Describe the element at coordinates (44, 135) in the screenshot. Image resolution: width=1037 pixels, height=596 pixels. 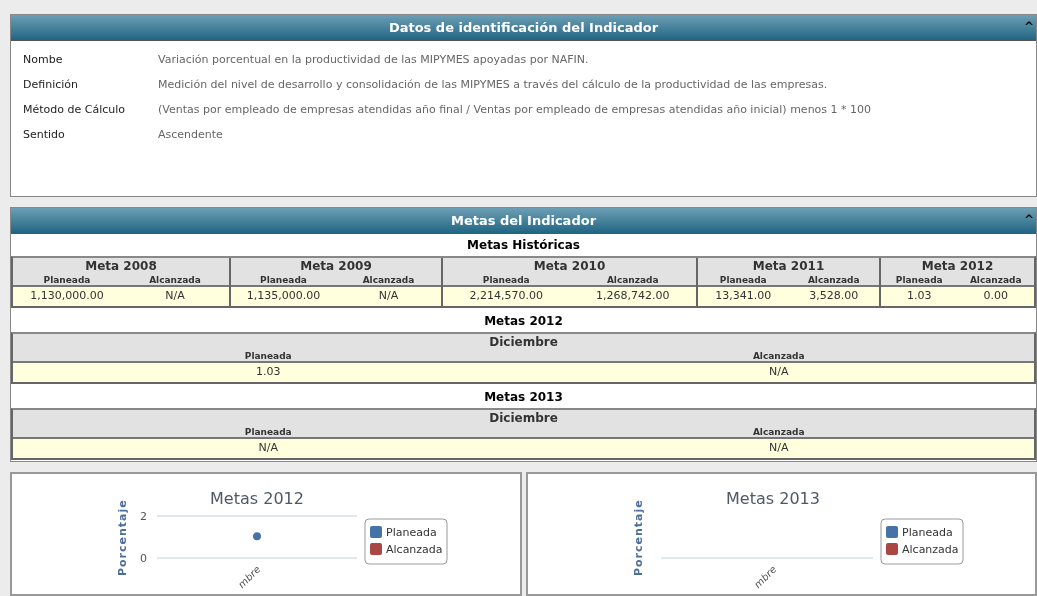
I see `field-label: Sentido` at that location.